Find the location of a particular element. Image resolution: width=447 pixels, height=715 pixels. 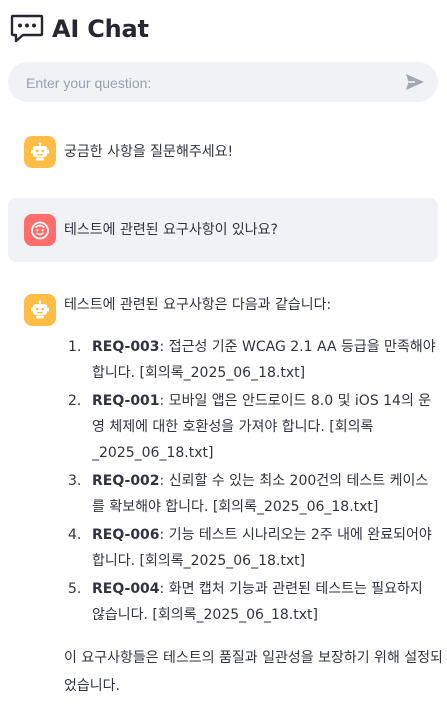

message-text: 궁금한 사항을 질문해주세요! is located at coordinates (149, 152).